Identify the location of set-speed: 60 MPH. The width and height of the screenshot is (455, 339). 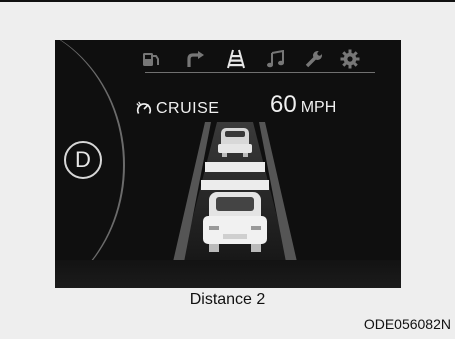
(303, 107).